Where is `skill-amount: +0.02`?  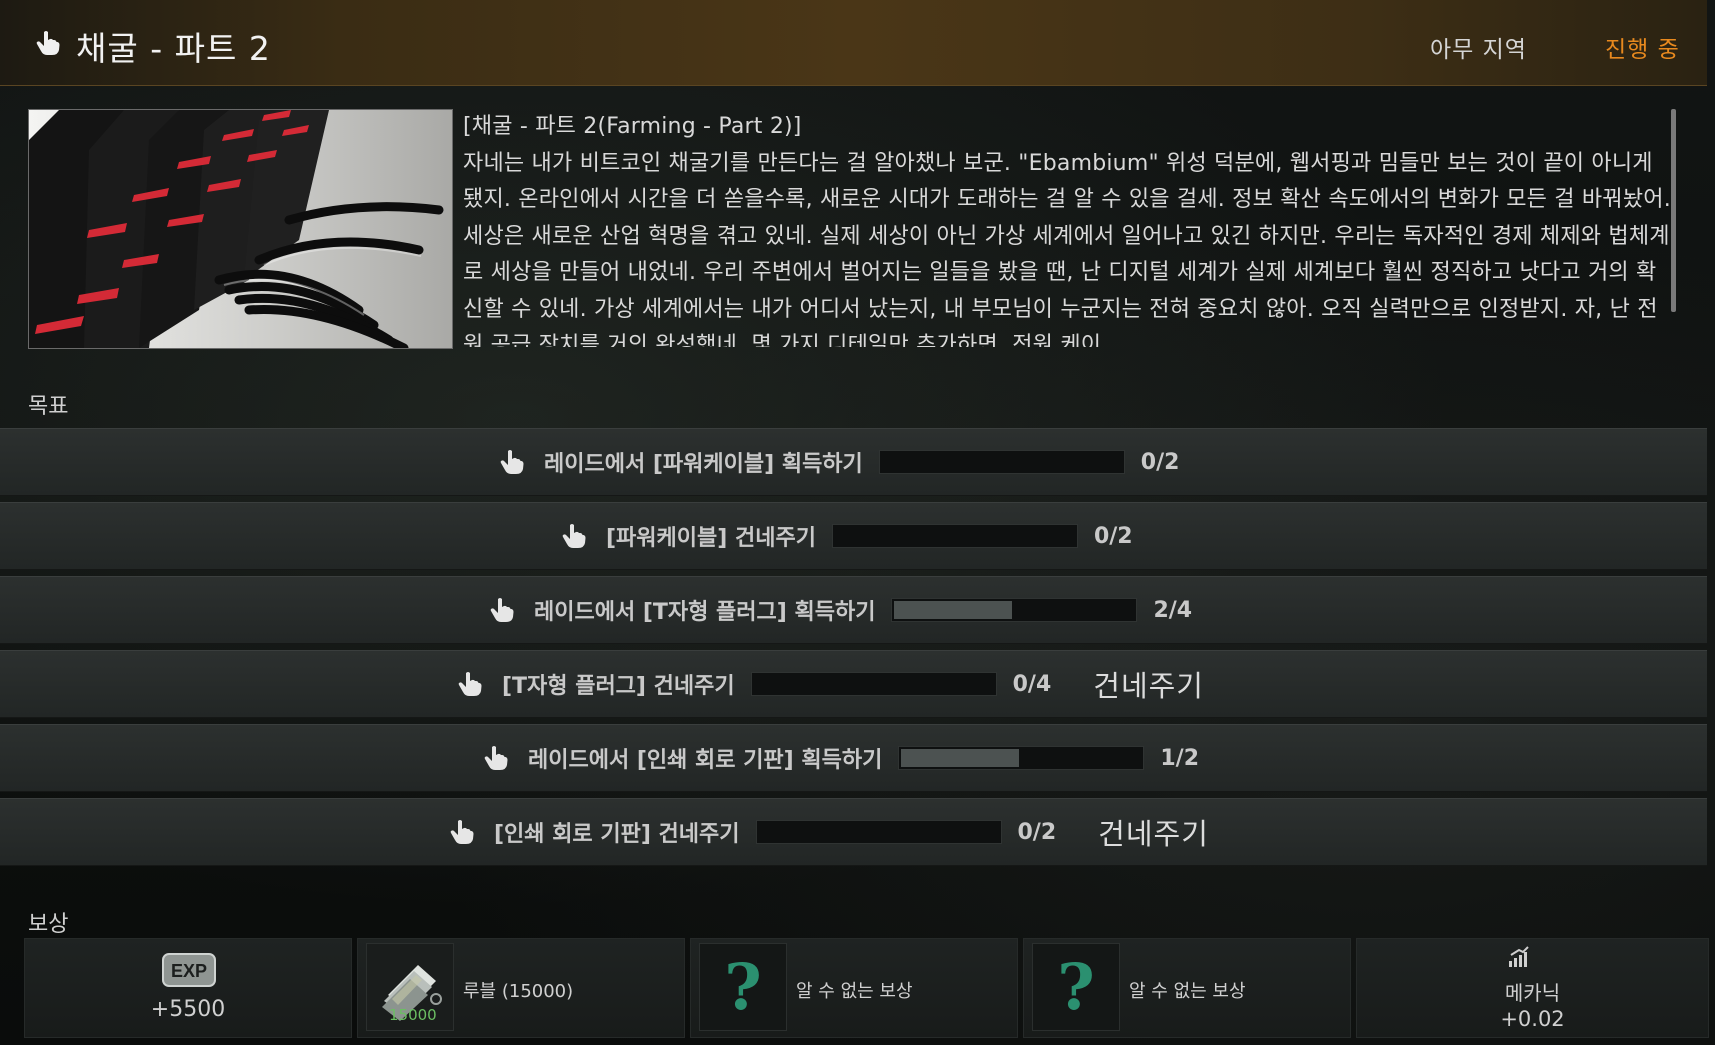
skill-amount: +0.02 is located at coordinates (1532, 1019).